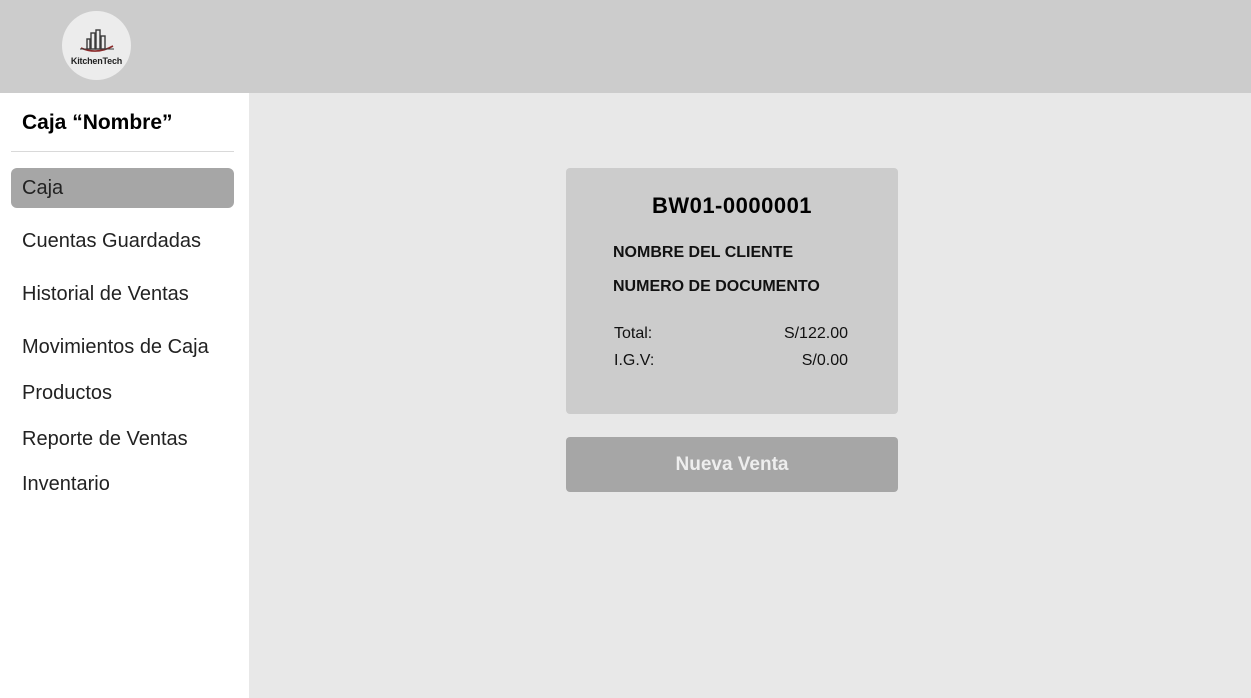 The image size is (1251, 698). What do you see at coordinates (97, 122) in the screenshot?
I see `sidebar-title: Caja “Nombre”` at bounding box center [97, 122].